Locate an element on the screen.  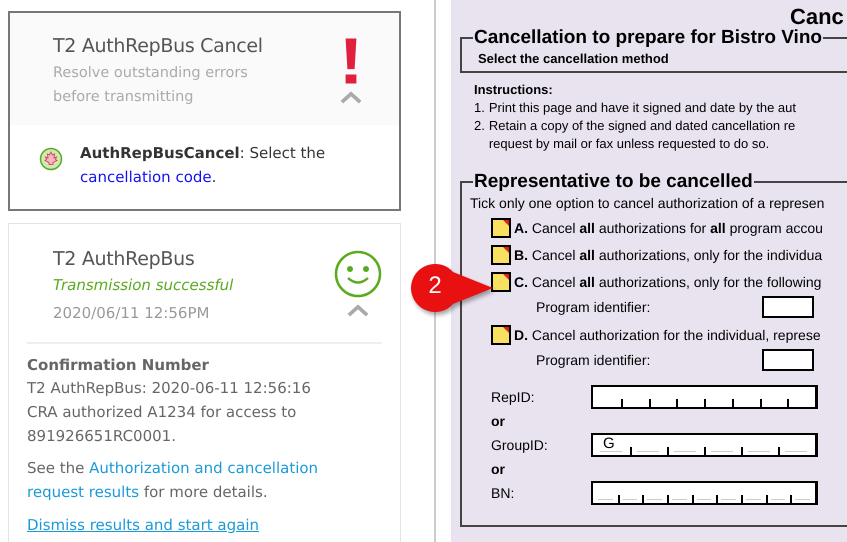
instruction-text: Retain a copy of the signed and dated cancellation re is located at coordinates (642, 126).